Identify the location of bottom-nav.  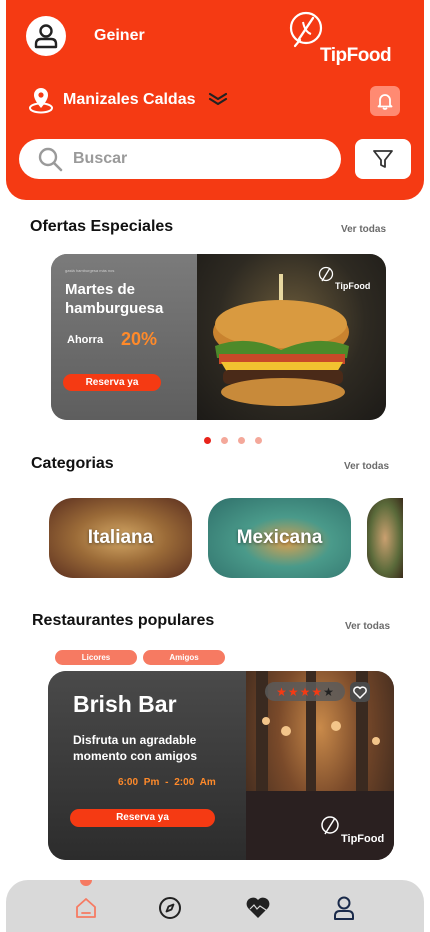
(215, 906).